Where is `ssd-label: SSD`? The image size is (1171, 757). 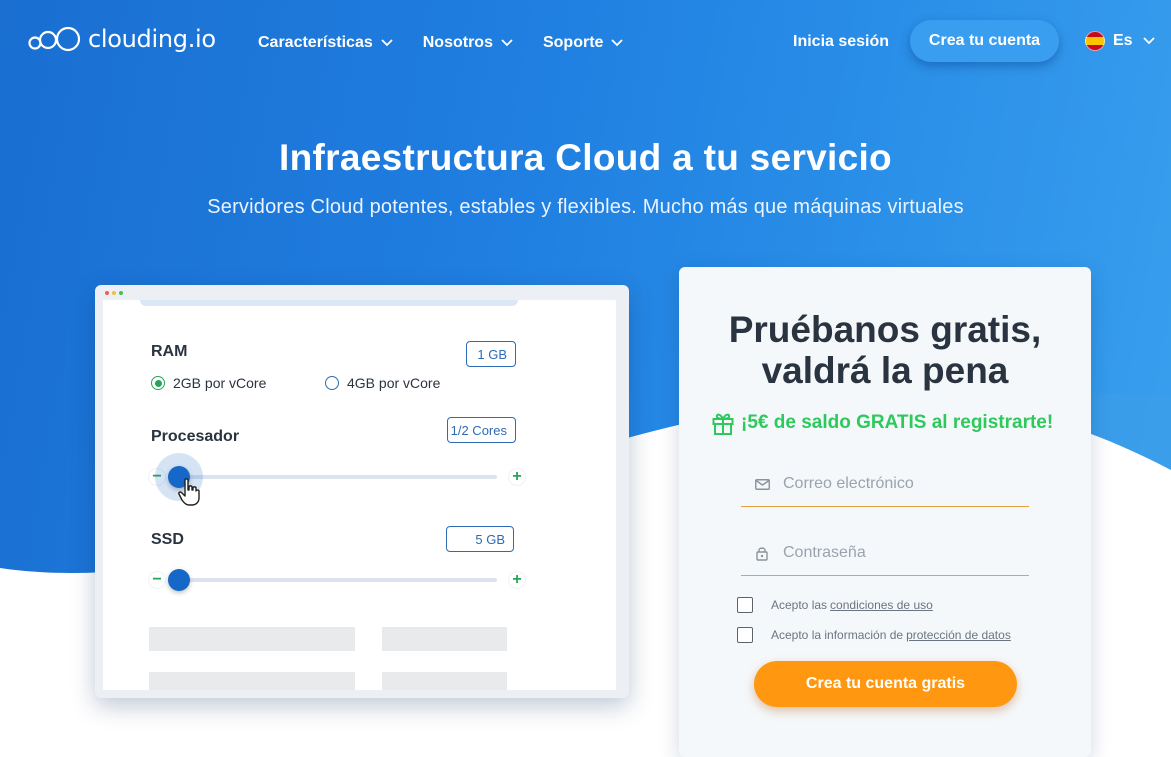
ssd-label: SSD is located at coordinates (167, 539).